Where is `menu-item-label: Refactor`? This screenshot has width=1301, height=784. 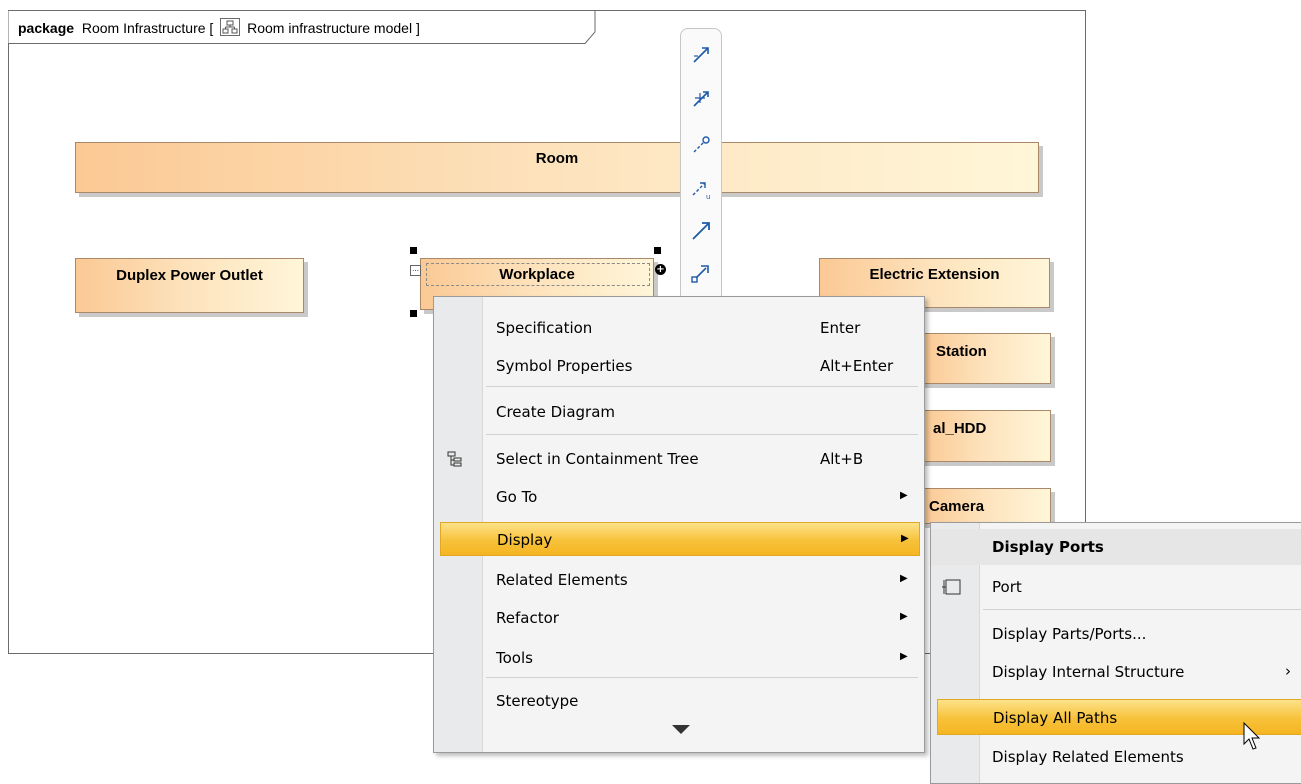
menu-item-label: Refactor is located at coordinates (527, 618).